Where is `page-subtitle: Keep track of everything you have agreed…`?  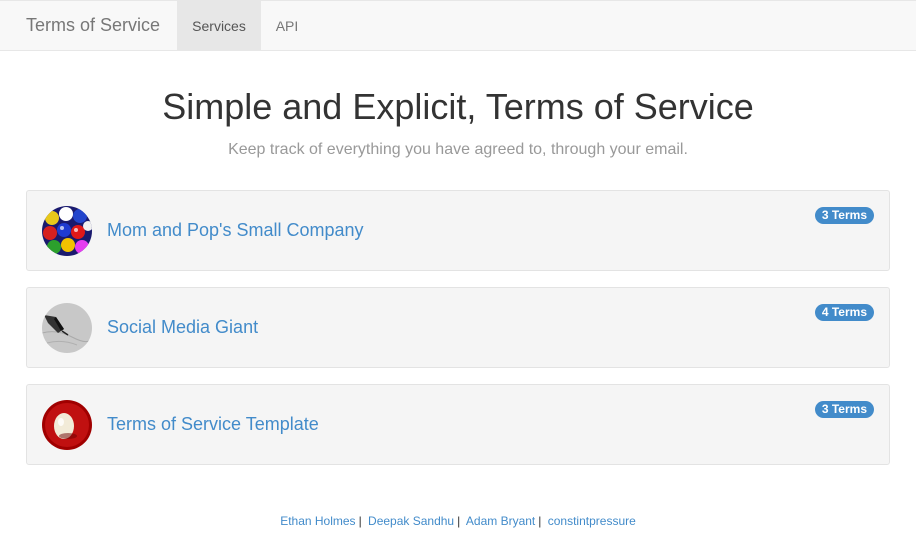 page-subtitle: Keep track of everything you have agreed… is located at coordinates (458, 149).